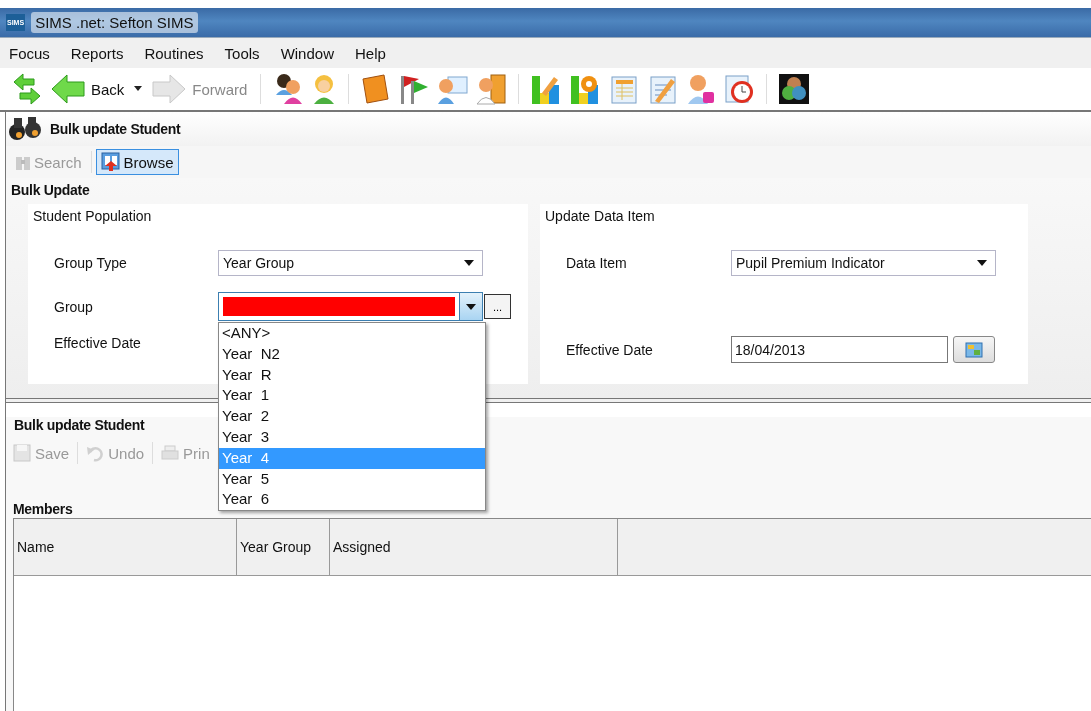 The height and width of the screenshot is (711, 1091). I want to click on person-door-icon, so click(491, 89).